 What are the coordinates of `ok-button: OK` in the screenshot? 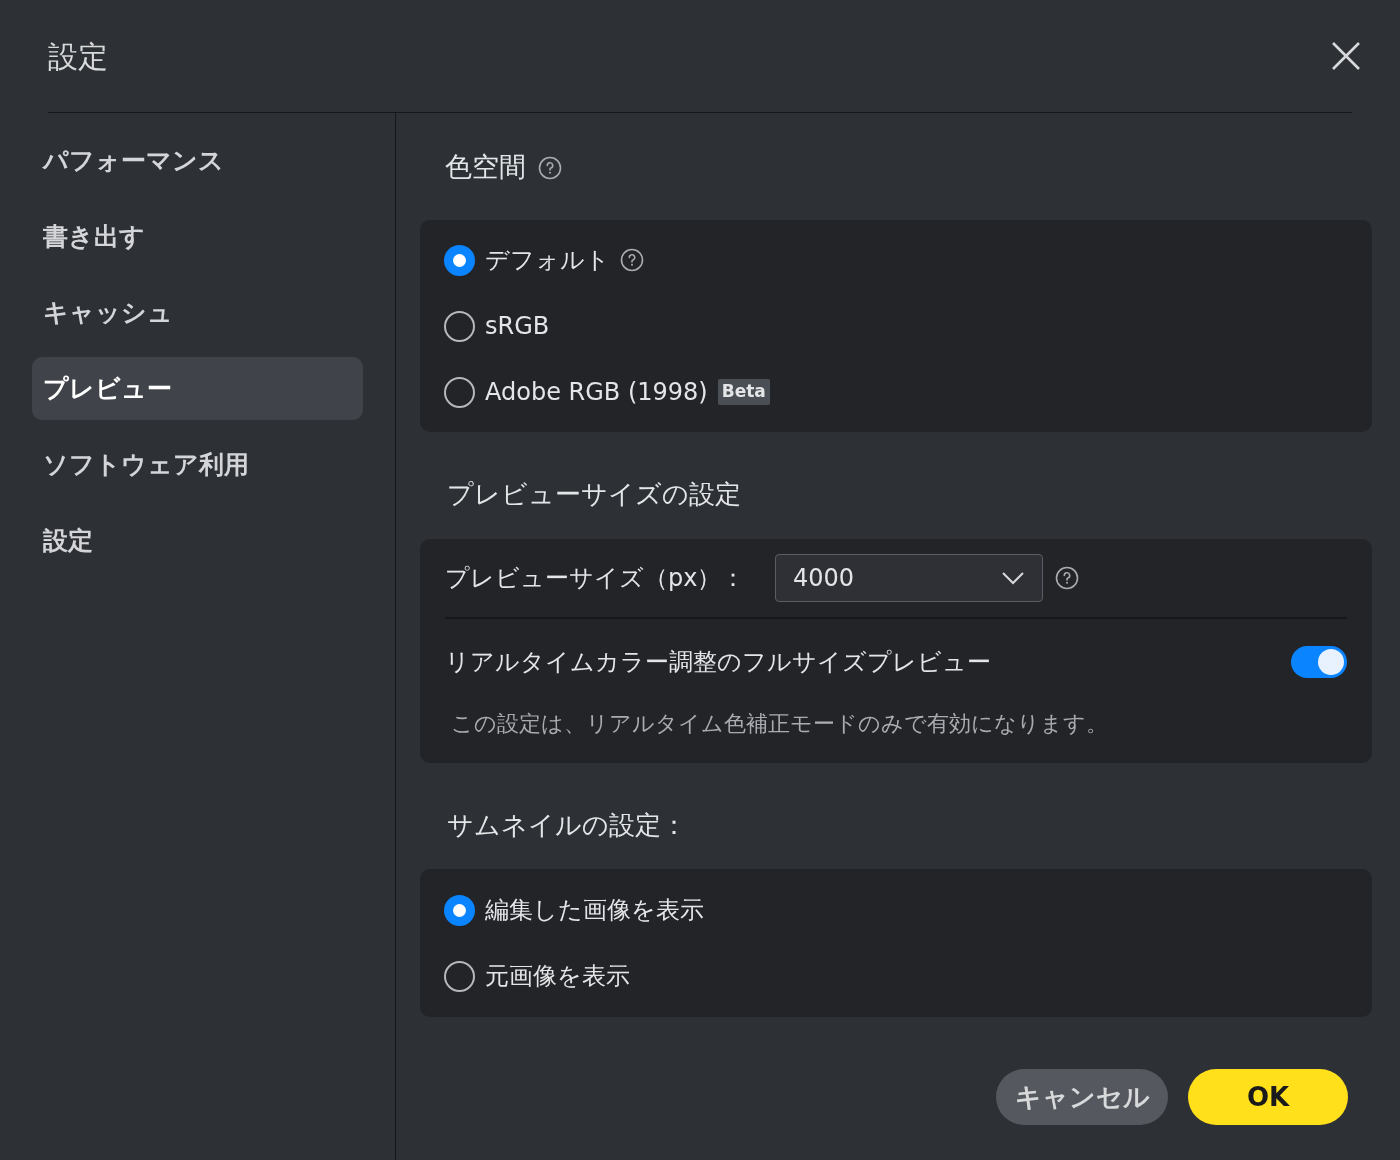 It's located at (1268, 1097).